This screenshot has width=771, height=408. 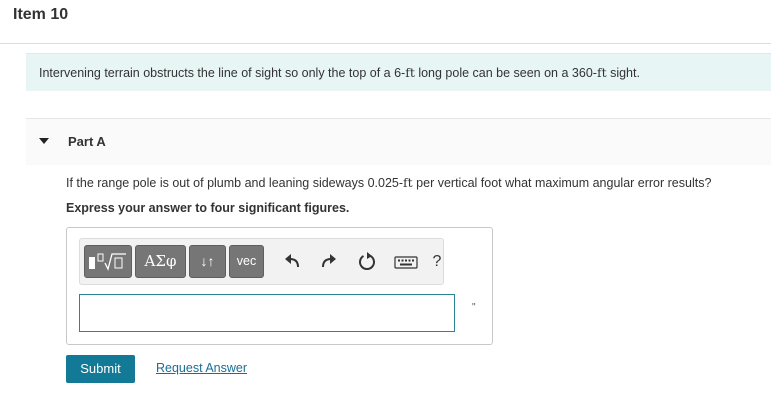 What do you see at coordinates (474, 307) in the screenshot?
I see `answer-unit: "` at bounding box center [474, 307].